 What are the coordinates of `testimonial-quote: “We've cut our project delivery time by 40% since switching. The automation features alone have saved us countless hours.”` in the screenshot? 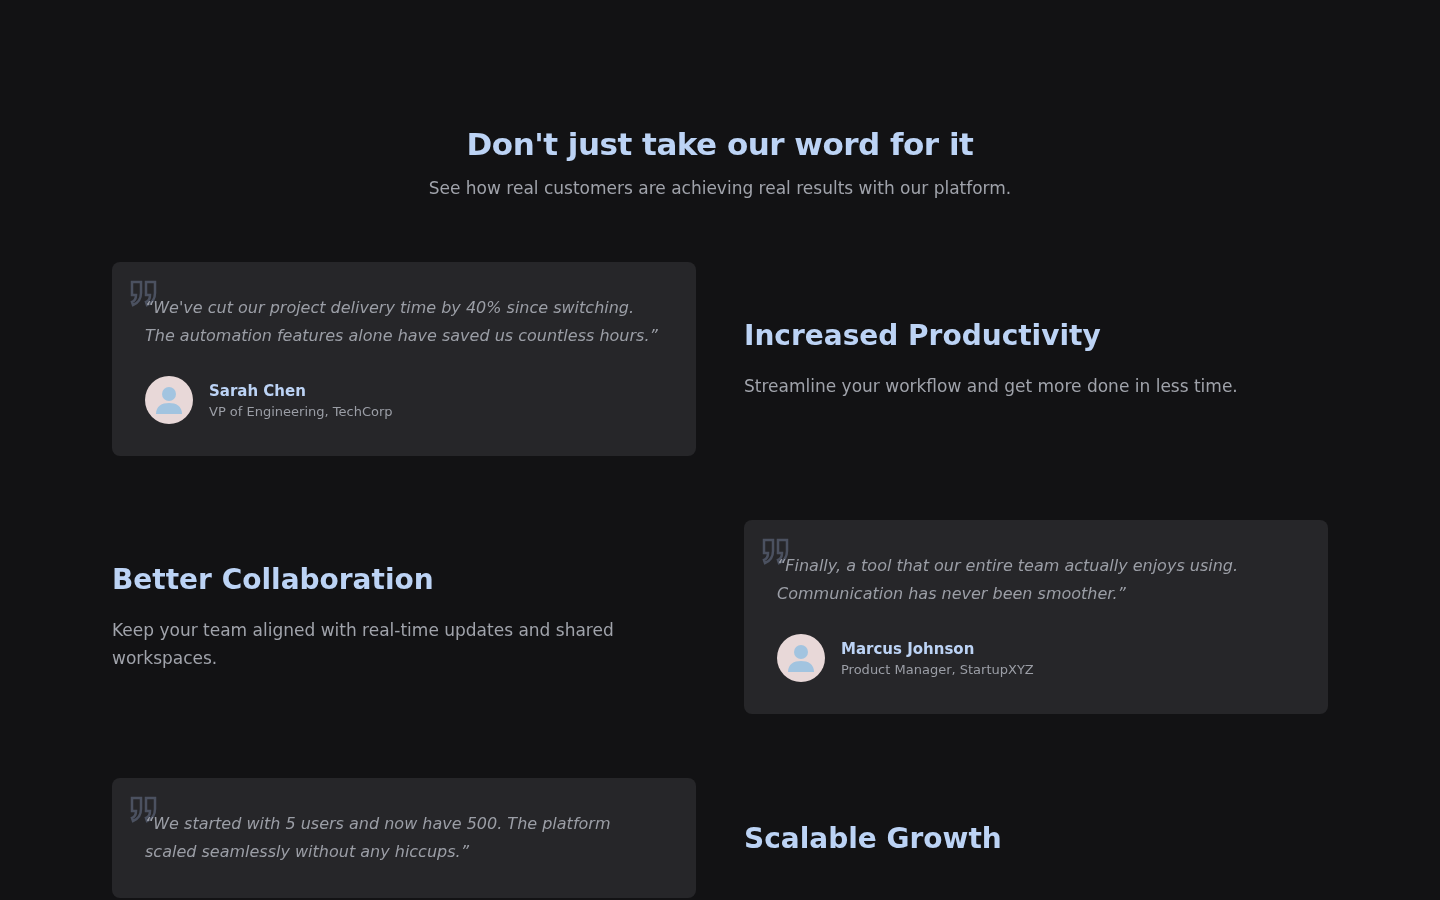 It's located at (402, 322).